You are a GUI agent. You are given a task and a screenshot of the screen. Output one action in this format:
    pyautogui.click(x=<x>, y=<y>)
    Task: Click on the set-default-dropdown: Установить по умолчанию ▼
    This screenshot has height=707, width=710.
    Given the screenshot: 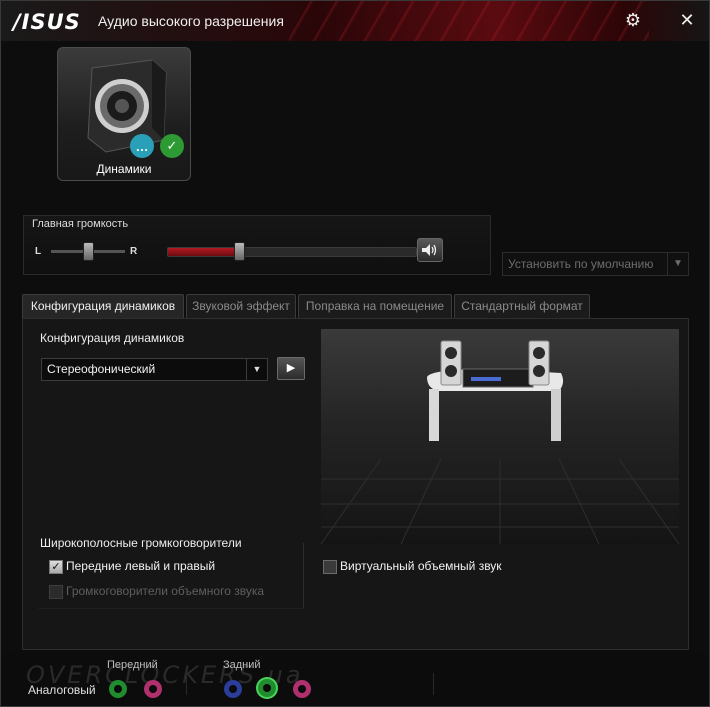 What is the action you would take?
    pyautogui.click(x=595, y=264)
    